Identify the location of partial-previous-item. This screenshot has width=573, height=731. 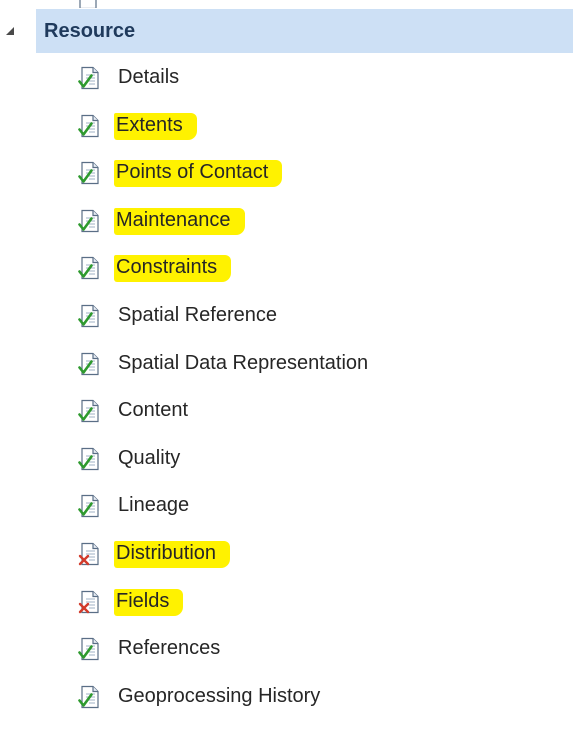
(306, 4).